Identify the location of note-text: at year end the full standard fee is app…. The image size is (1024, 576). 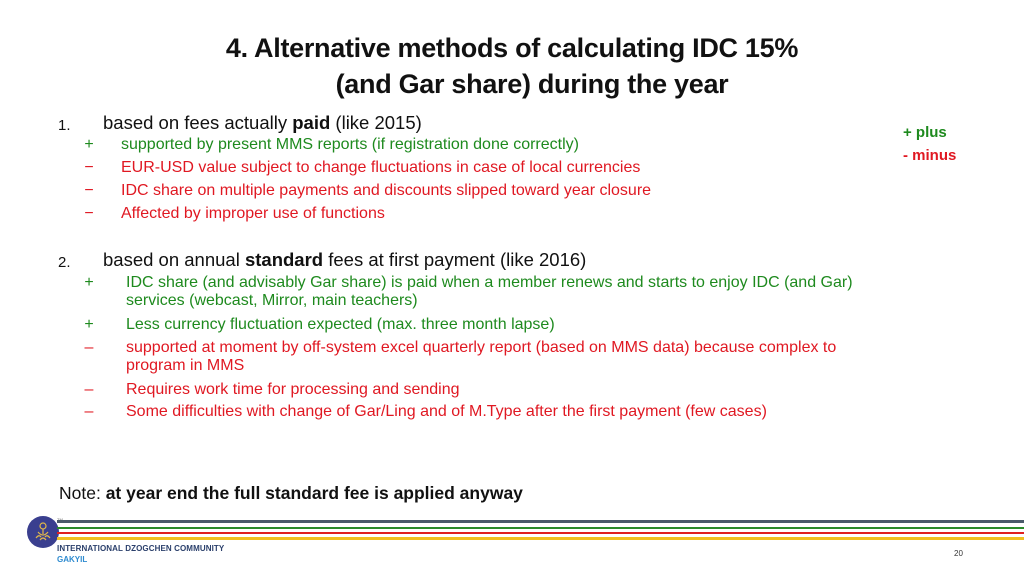
(314, 493).